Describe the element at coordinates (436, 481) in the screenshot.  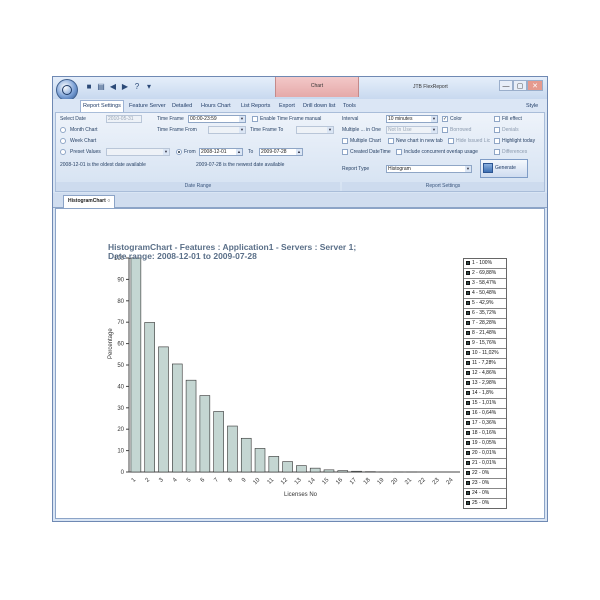
I see `x-tick-label: 23` at that location.